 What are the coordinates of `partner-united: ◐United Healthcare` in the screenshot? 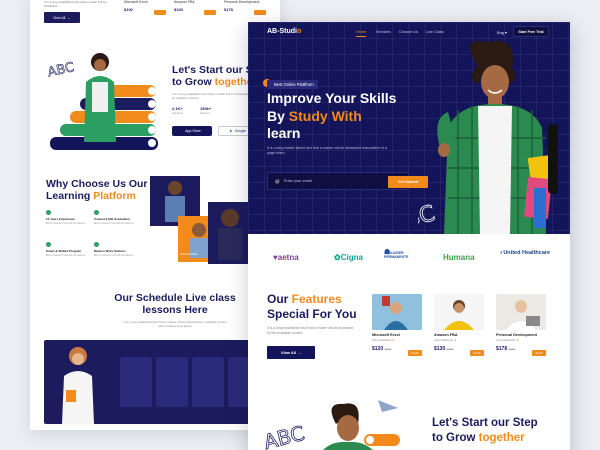 It's located at (528, 253).